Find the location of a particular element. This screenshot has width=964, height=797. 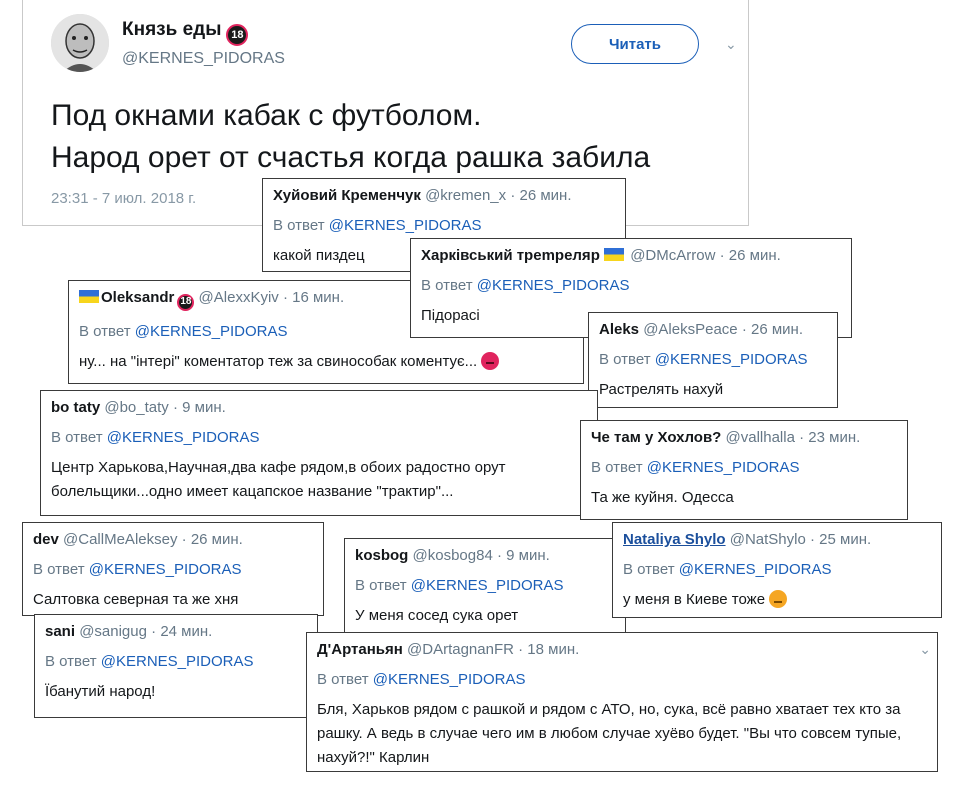

reply-author-handle: @kosbog84 is located at coordinates (453, 555).